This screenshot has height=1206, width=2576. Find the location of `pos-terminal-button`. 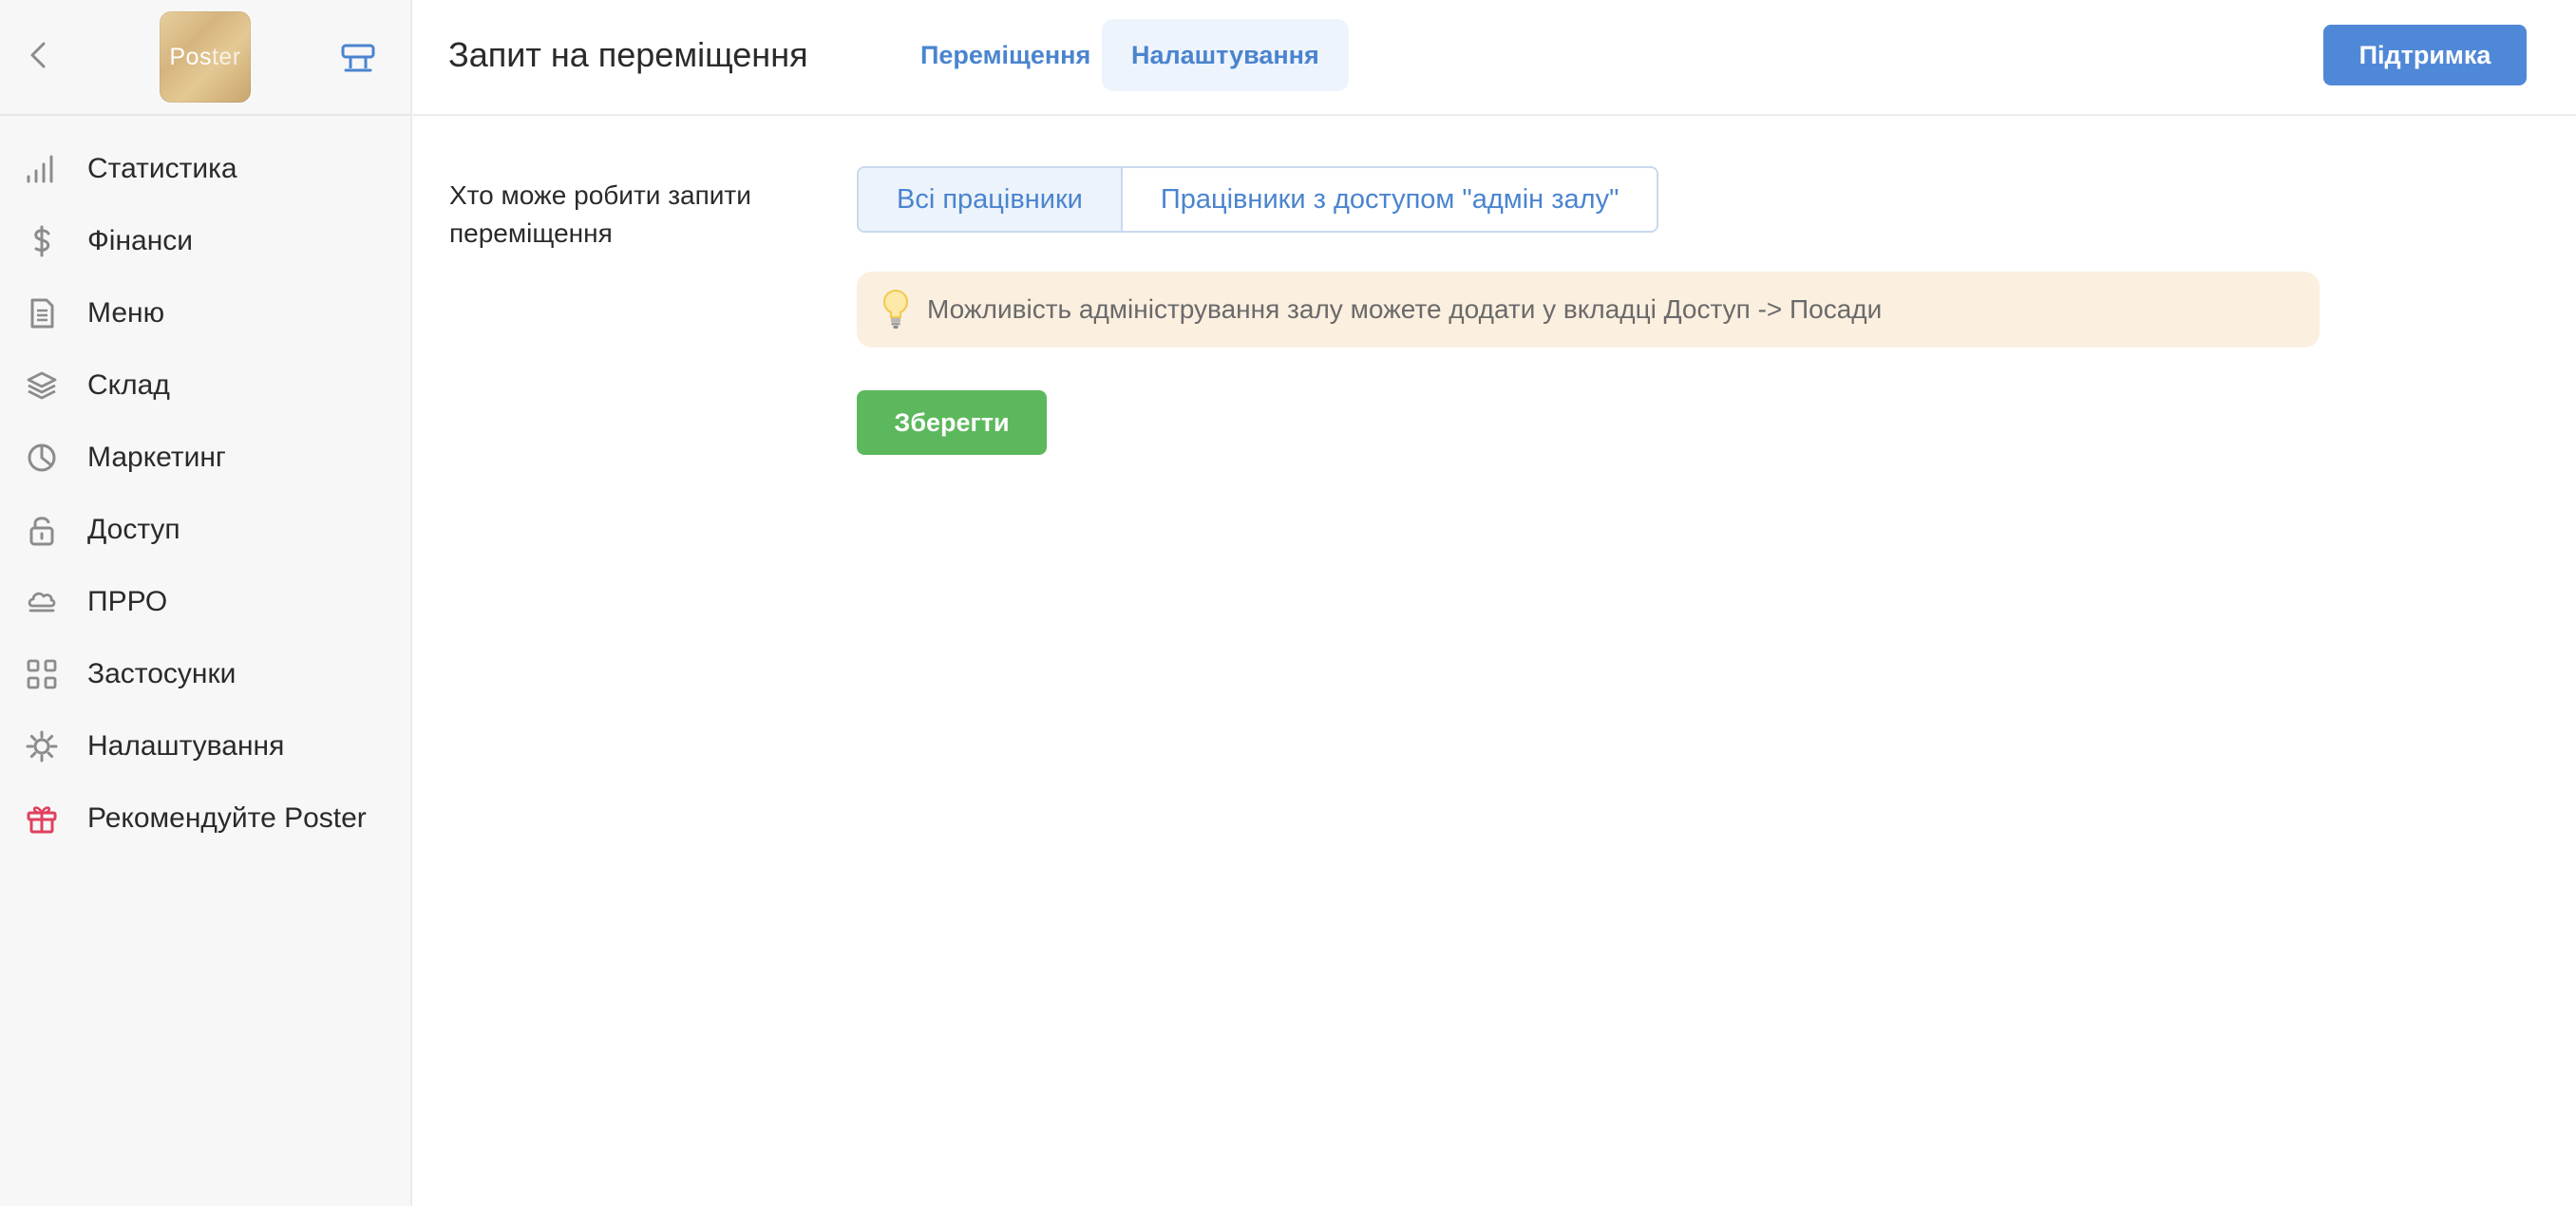

pos-terminal-button is located at coordinates (358, 59).